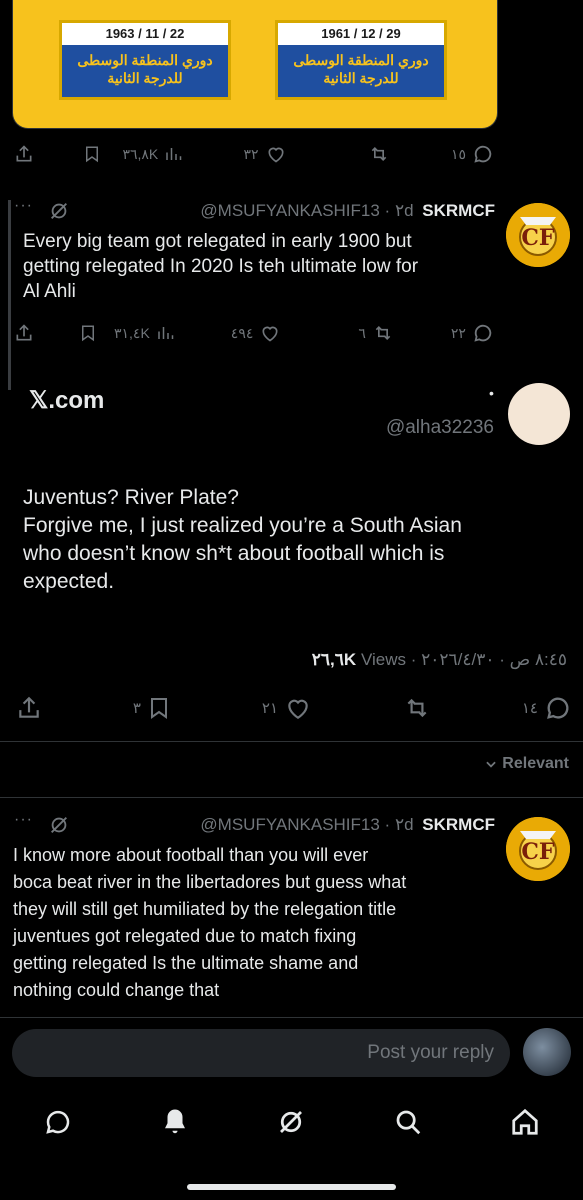  I want to click on image-date-right: 1961 / 12 / 29, so click(361, 34).